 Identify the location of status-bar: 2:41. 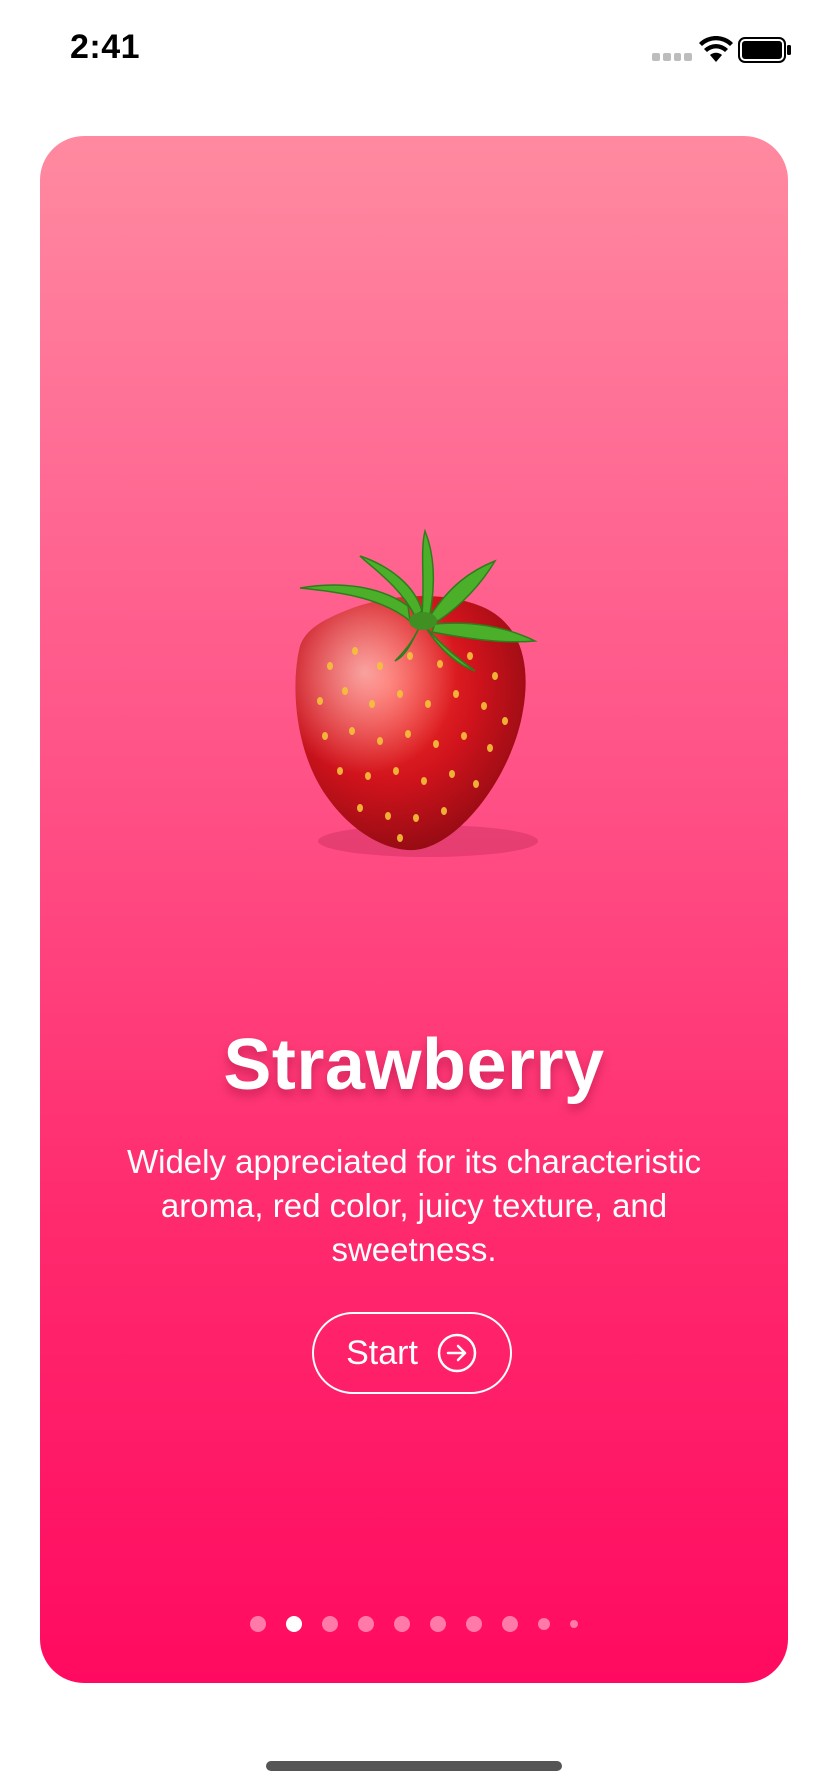
(414, 50).